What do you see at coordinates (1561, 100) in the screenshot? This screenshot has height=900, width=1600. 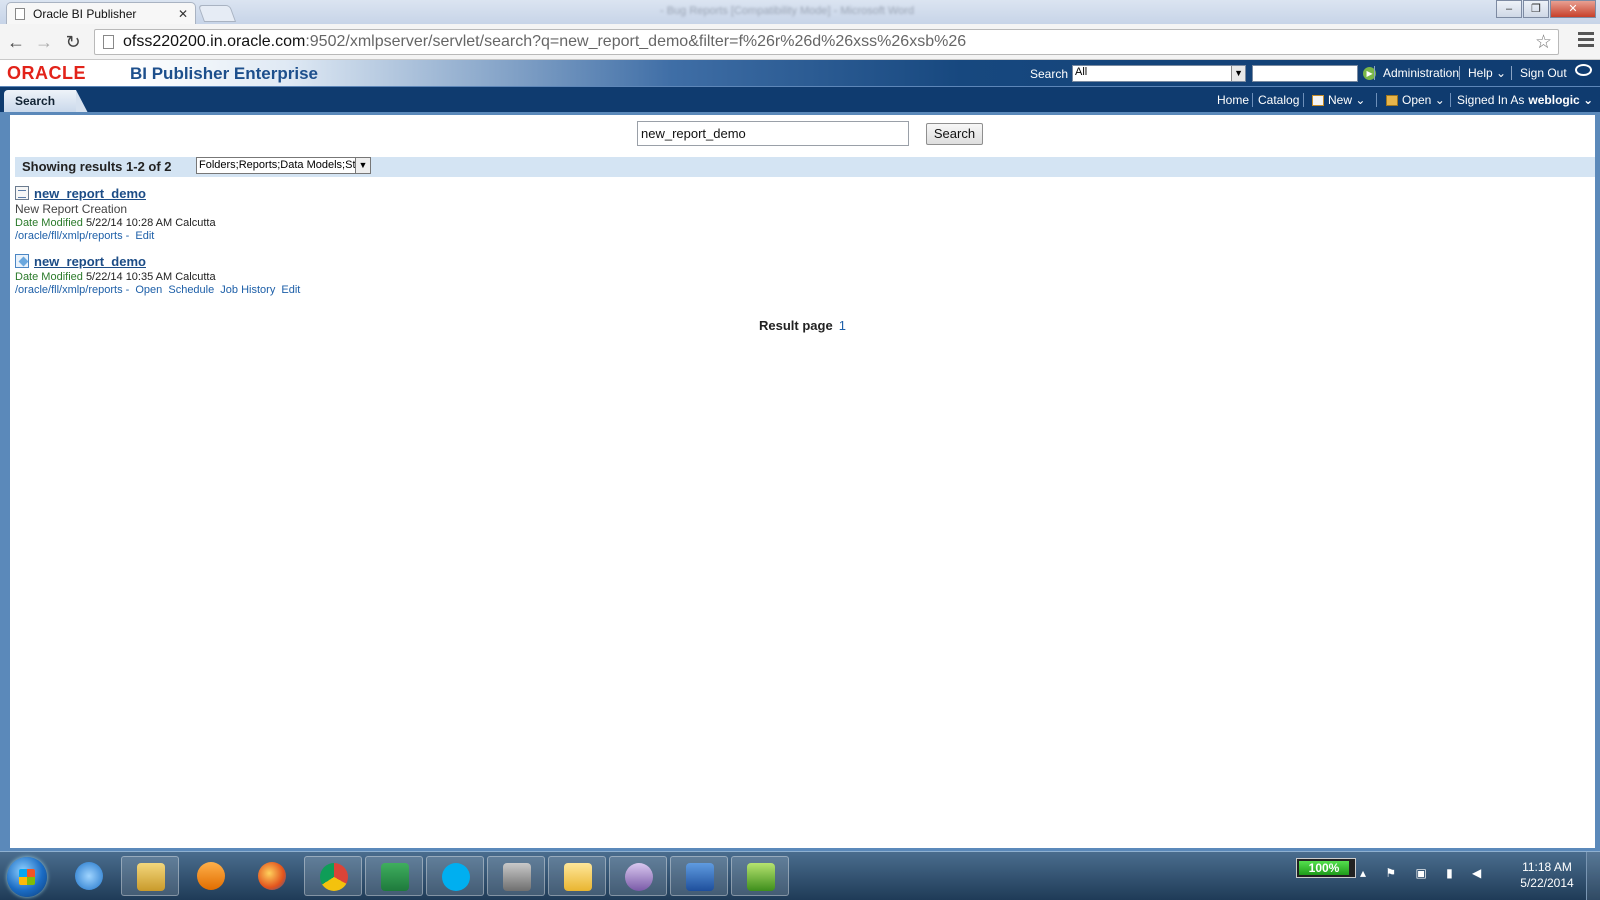 I see `username: weblogic ⌄` at bounding box center [1561, 100].